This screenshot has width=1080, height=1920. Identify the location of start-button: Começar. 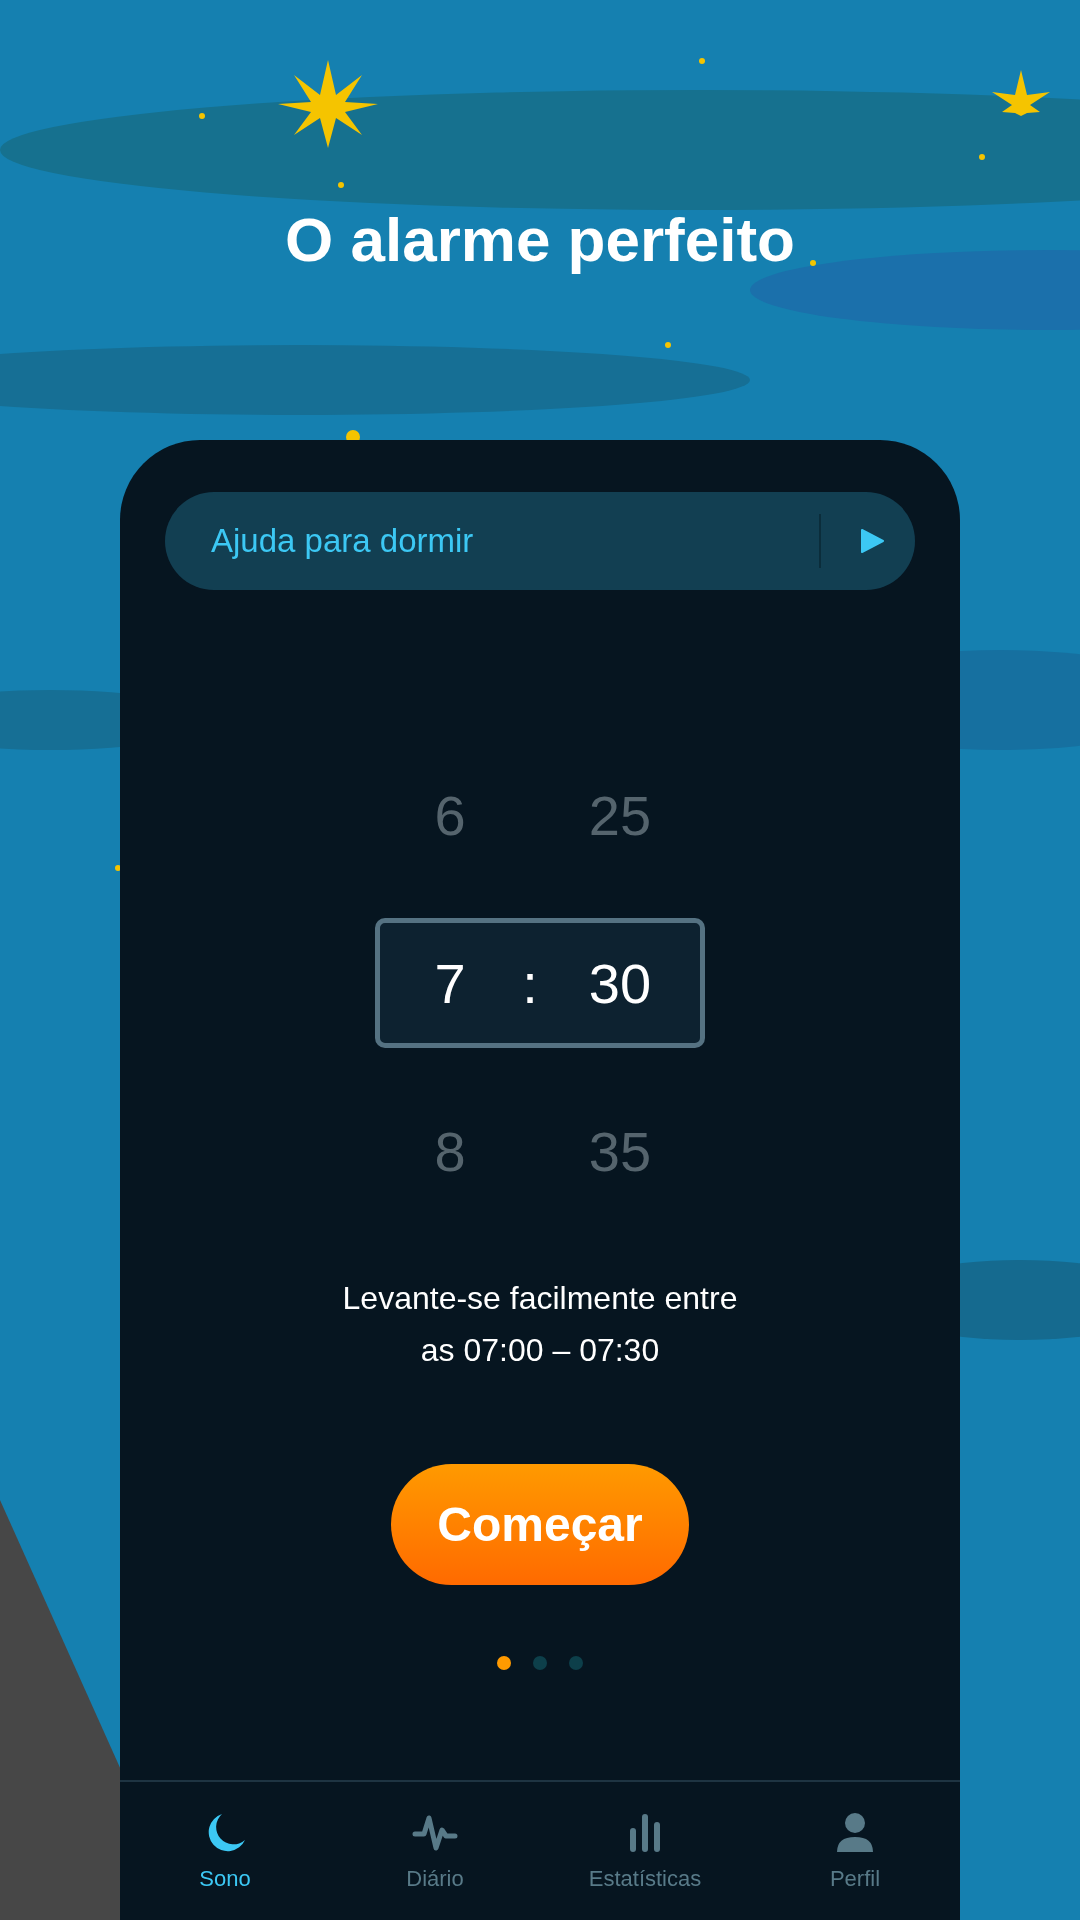
(540, 1524).